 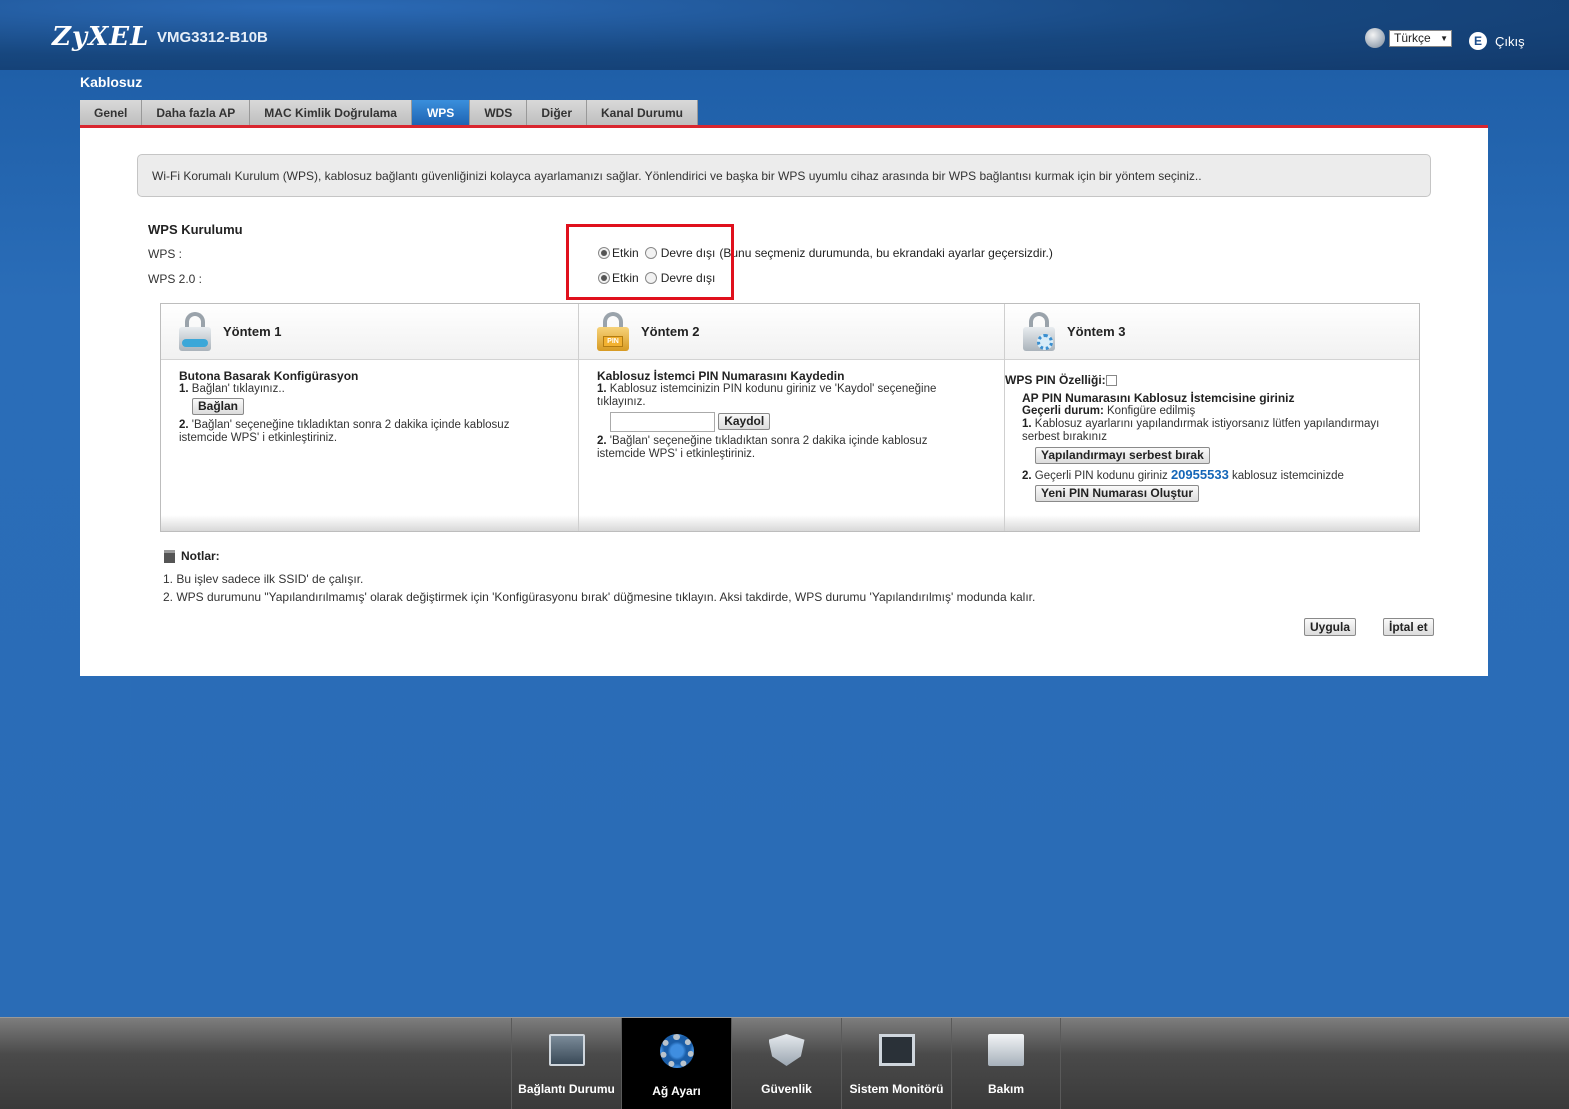 I want to click on nav-connection-status: Bağlantı Durumu, so click(x=566, y=1063).